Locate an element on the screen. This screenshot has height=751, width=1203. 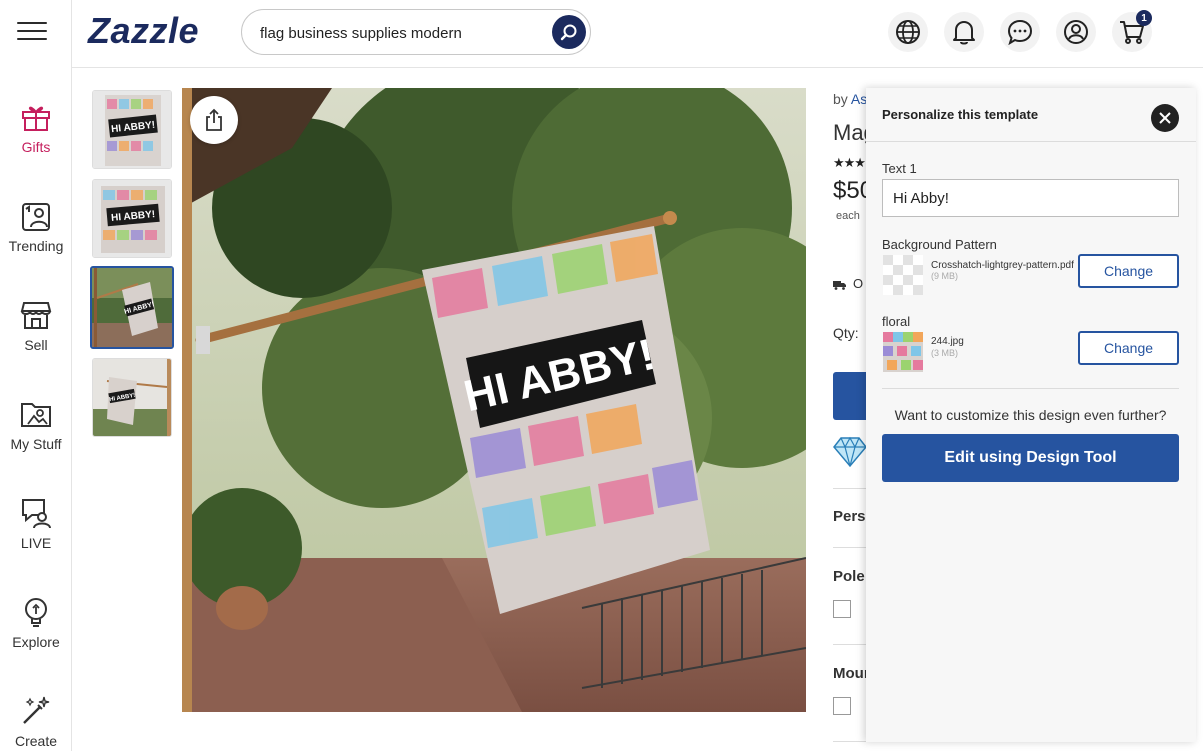
thumbnail-2: HI ABBY! is located at coordinates (132, 218).